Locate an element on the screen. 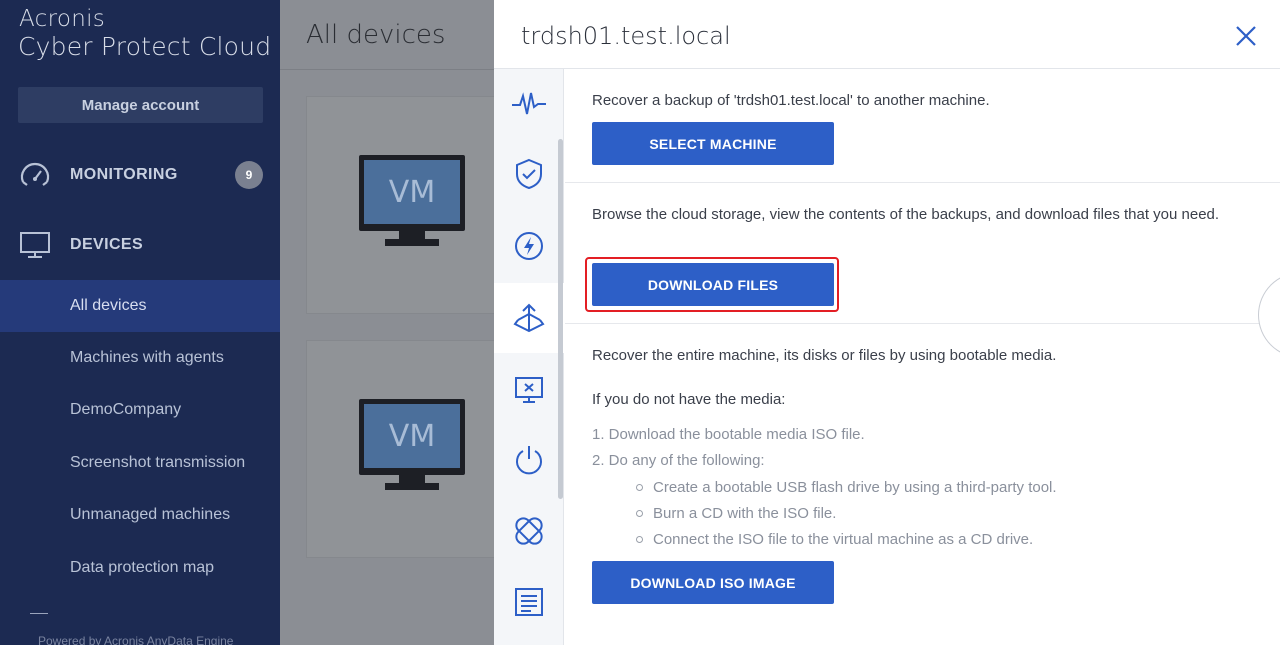  manage-account-button: Manage account is located at coordinates (140, 105).